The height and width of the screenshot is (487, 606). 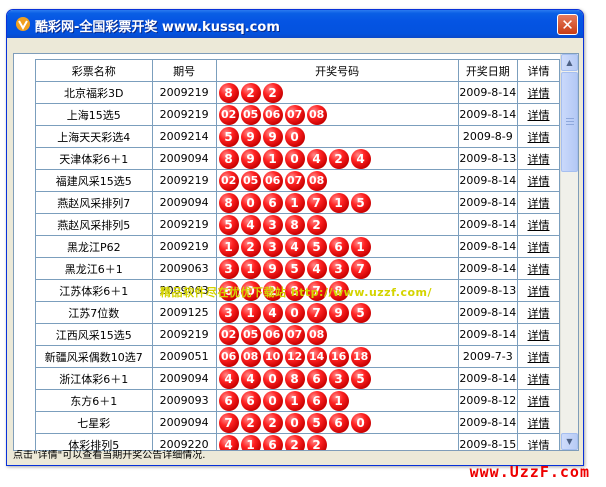 What do you see at coordinates (94, 422) in the screenshot?
I see `lottery-name-cell: 七星彩` at bounding box center [94, 422].